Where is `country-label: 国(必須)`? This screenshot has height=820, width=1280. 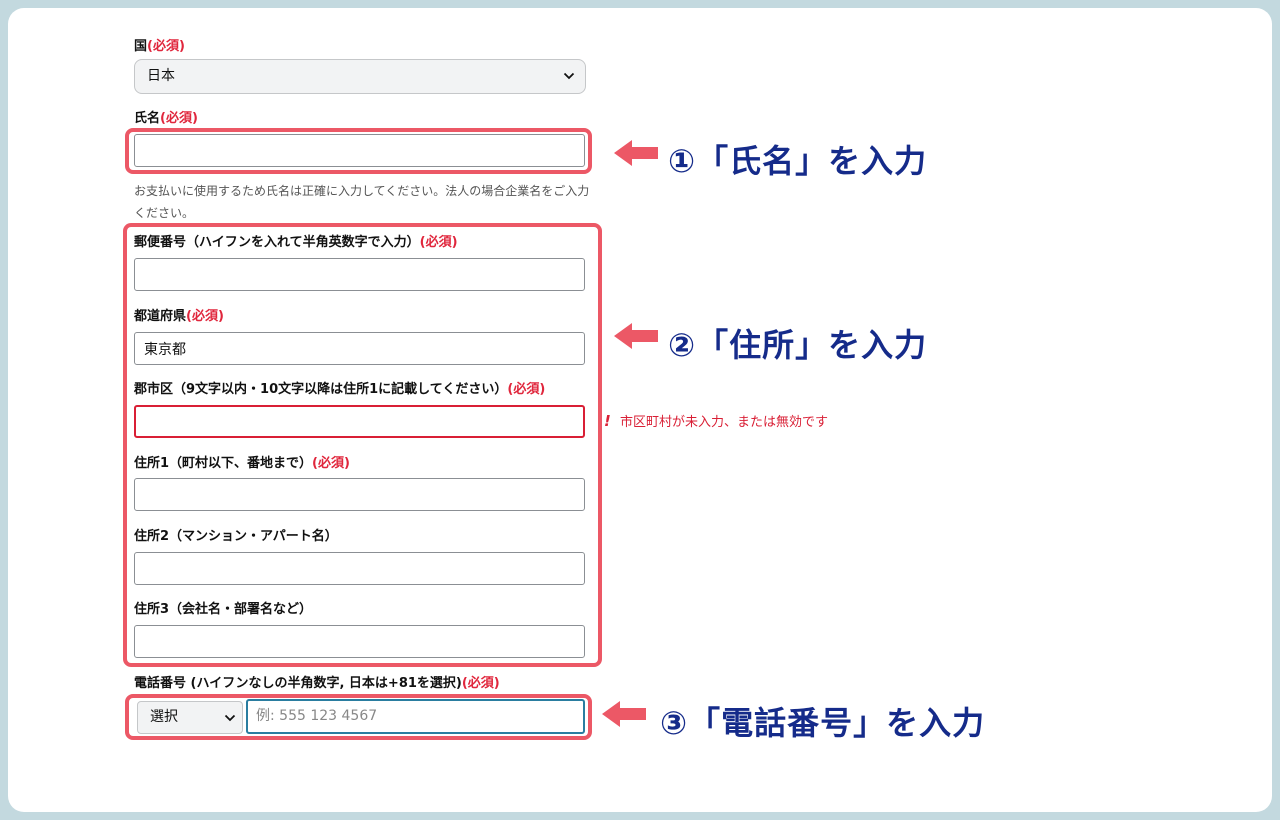
country-label: 国(必須) is located at coordinates (159, 46).